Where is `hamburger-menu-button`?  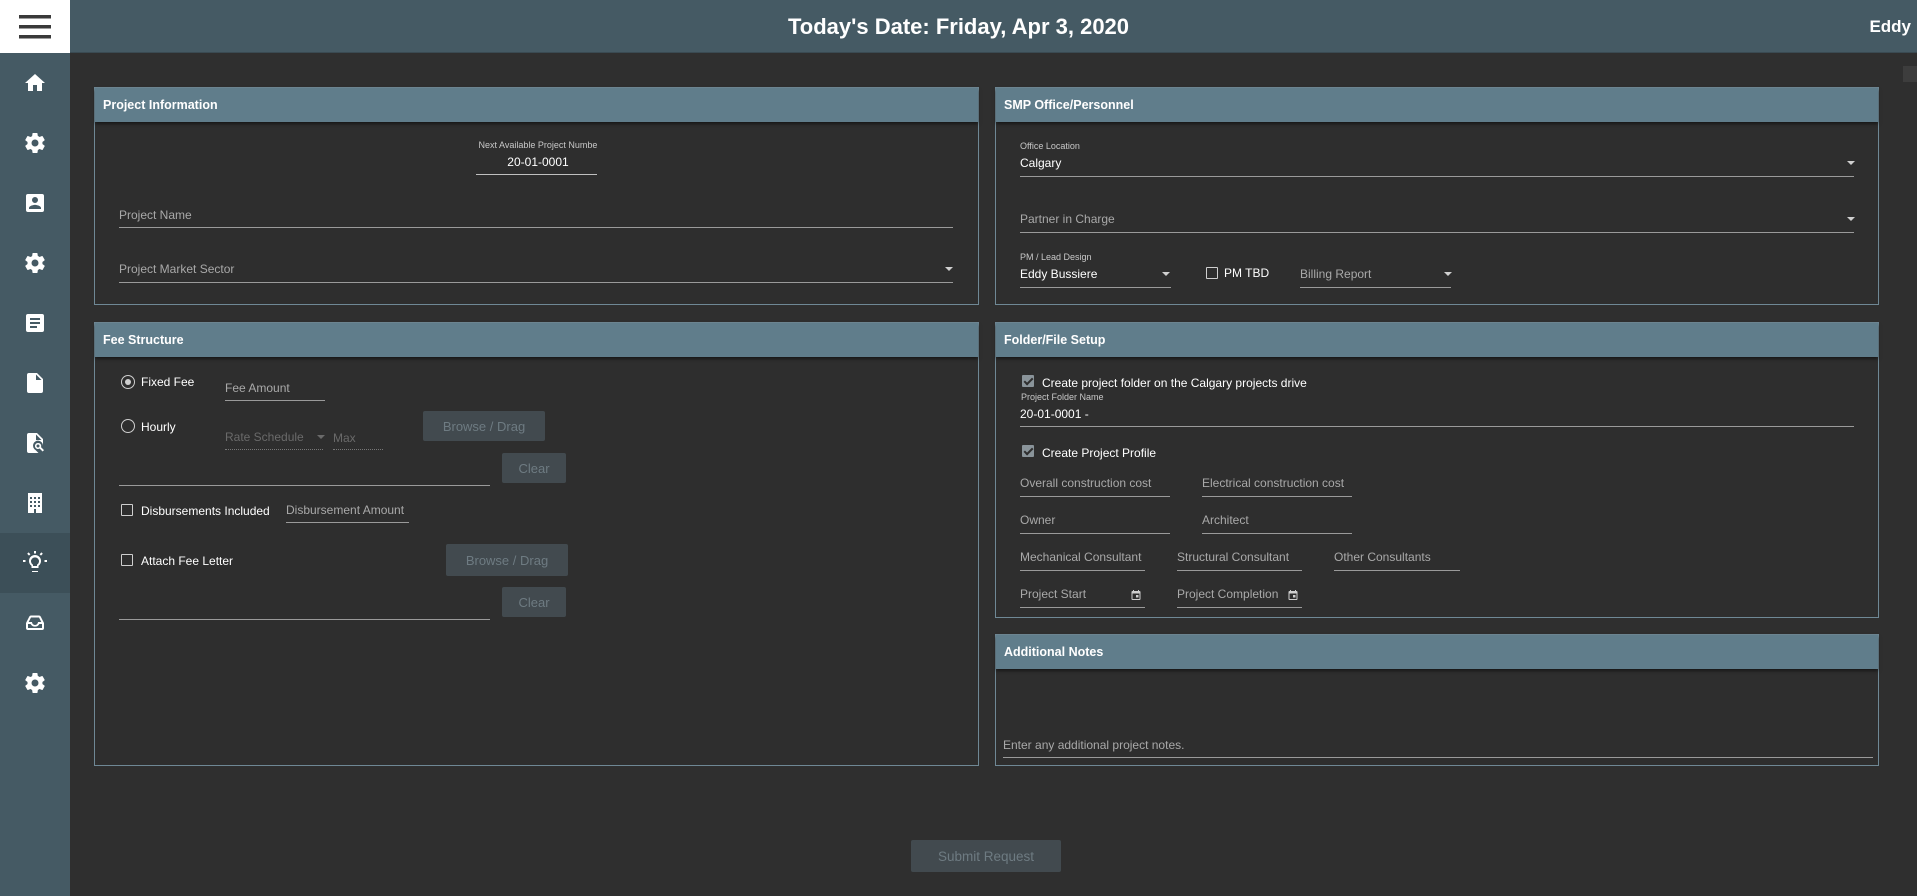
hamburger-menu-button is located at coordinates (35, 26).